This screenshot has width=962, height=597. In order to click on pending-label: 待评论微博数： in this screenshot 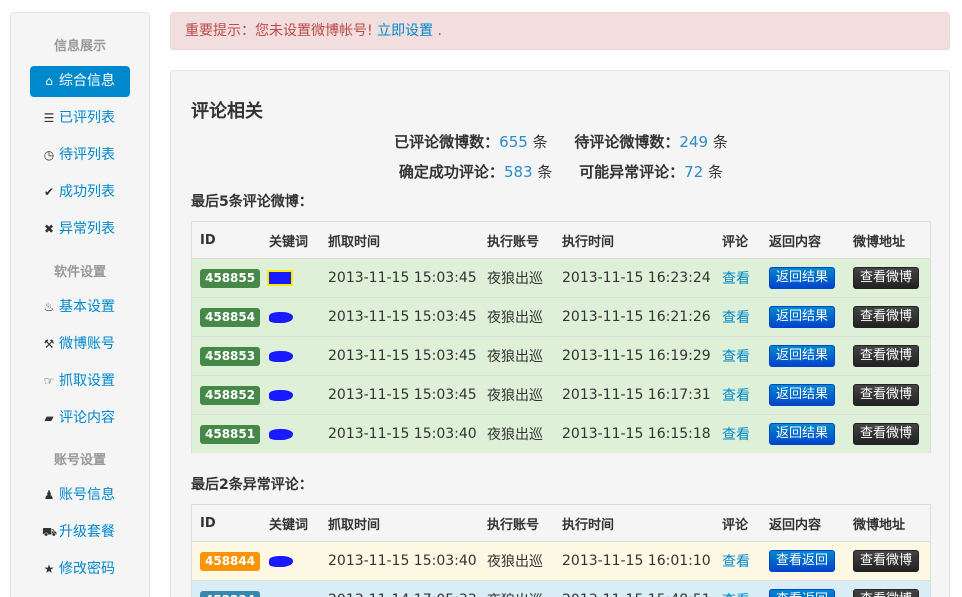, I will do `click(627, 142)`.